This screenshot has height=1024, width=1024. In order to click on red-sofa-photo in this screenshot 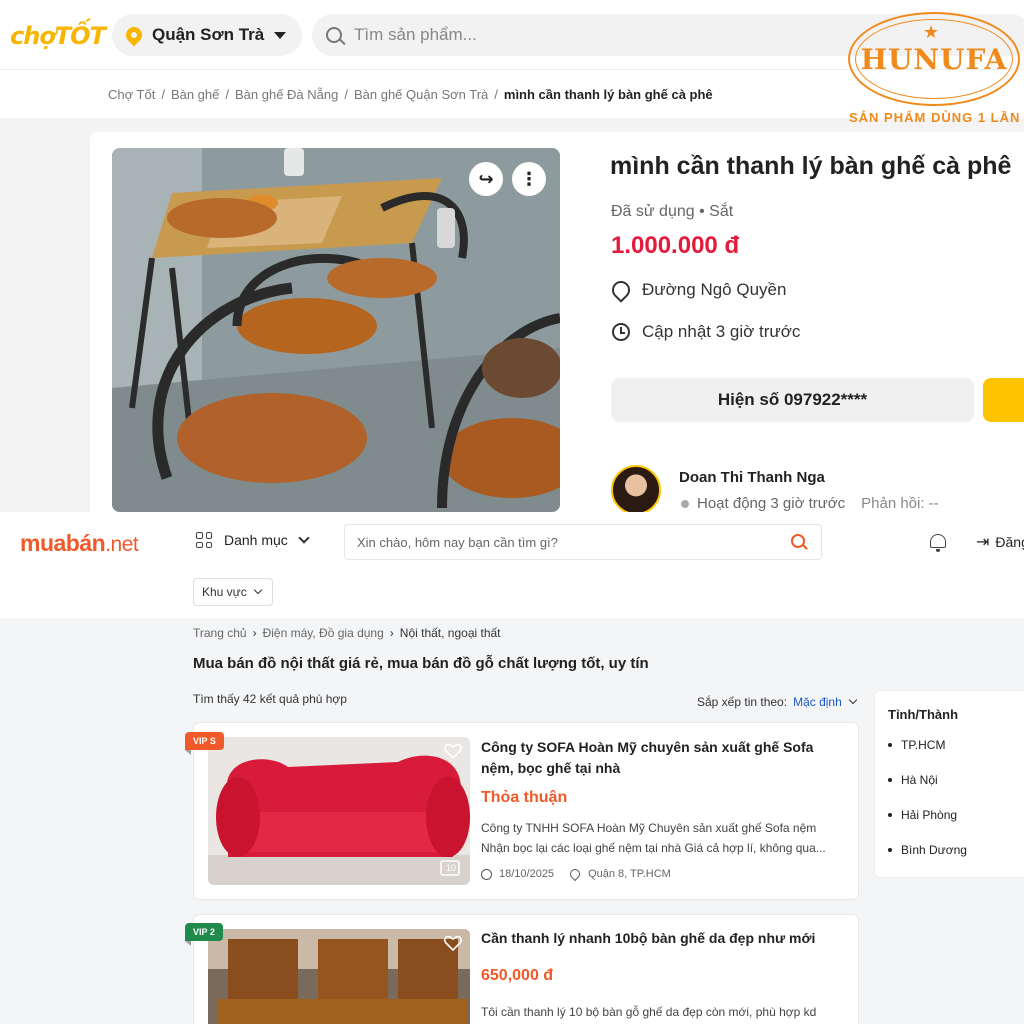, I will do `click(339, 811)`.